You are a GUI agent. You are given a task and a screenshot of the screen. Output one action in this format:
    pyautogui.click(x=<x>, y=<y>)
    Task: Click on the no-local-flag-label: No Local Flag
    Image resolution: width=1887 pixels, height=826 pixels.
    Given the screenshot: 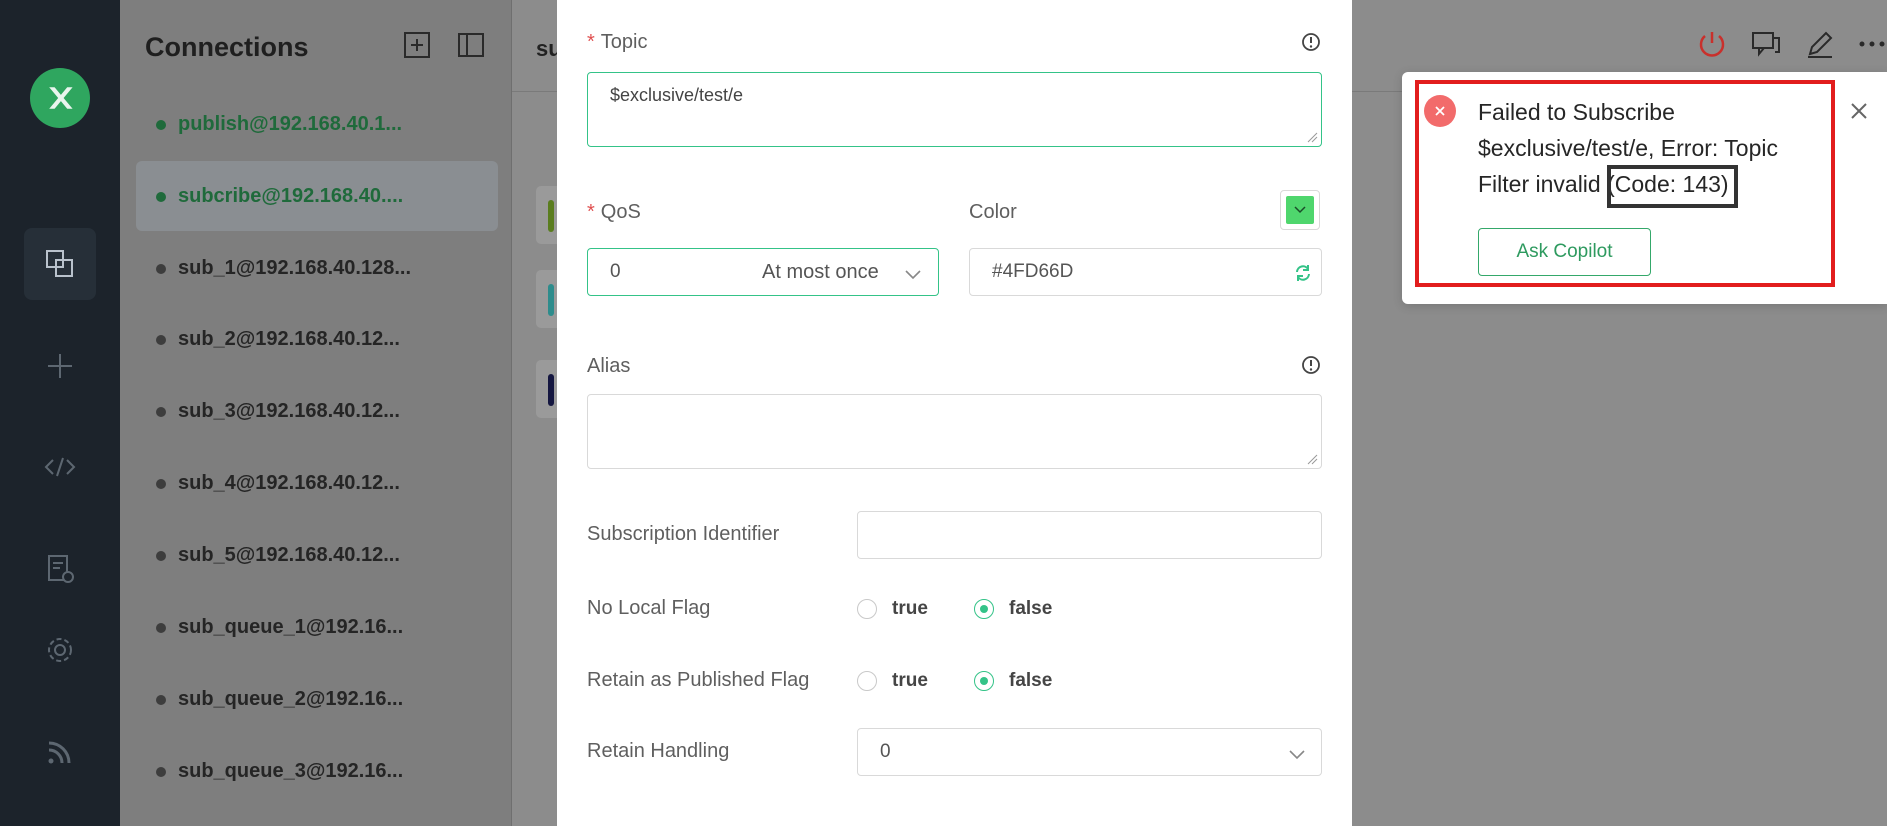 What is the action you would take?
    pyautogui.click(x=649, y=608)
    